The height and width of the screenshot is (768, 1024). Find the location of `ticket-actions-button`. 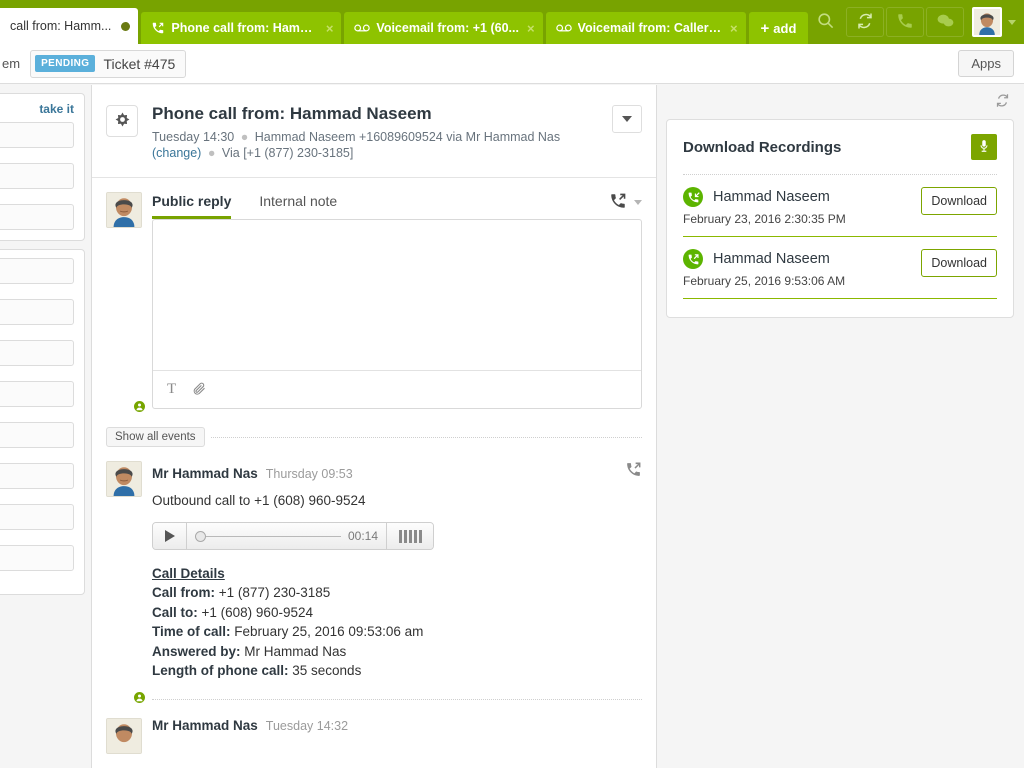

ticket-actions-button is located at coordinates (122, 121).